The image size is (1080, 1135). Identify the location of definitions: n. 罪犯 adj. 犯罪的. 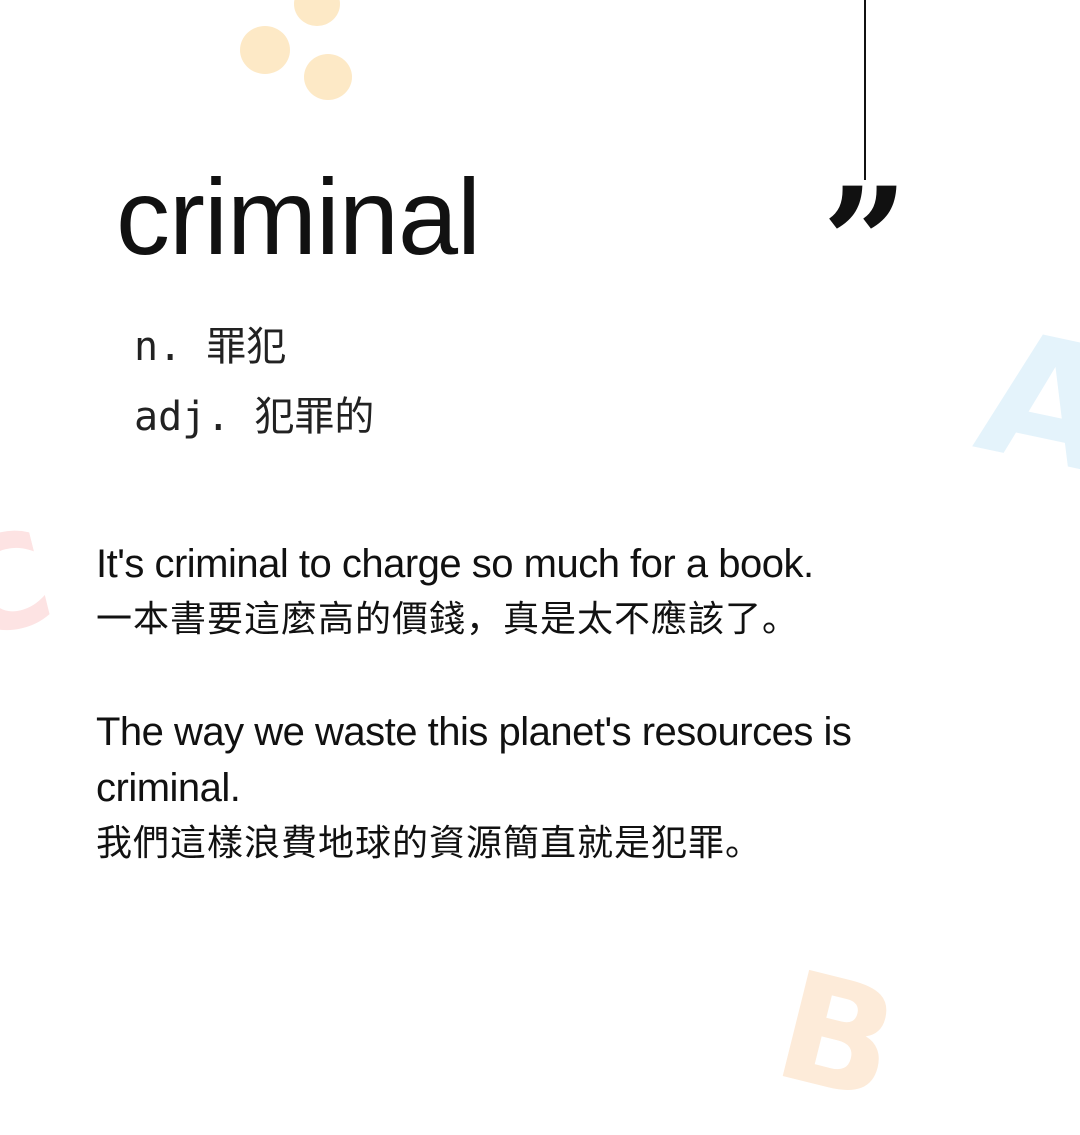
(254, 382).